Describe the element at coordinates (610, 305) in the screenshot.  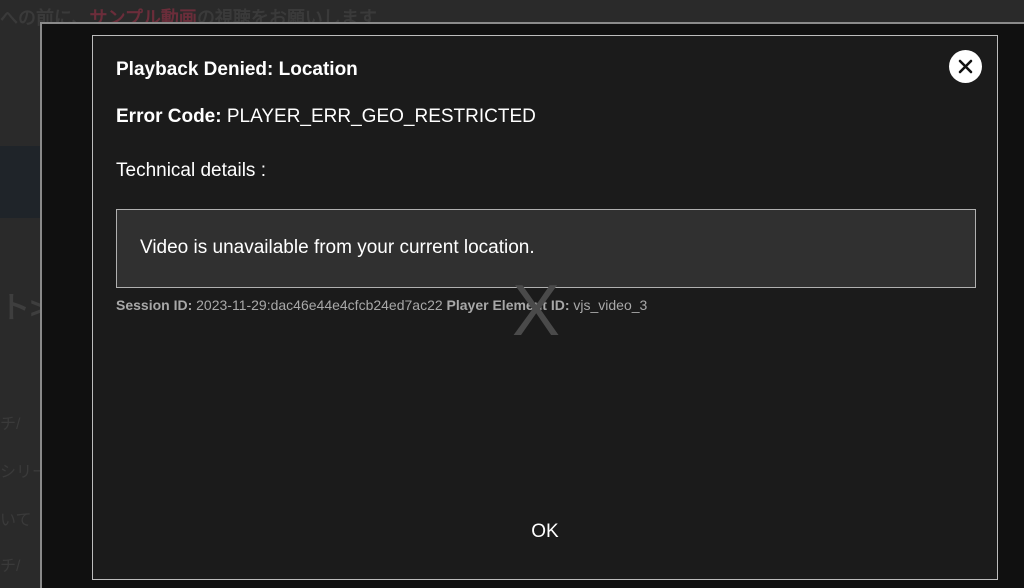
I see `player-element-id-value: vjs_video_3` at that location.